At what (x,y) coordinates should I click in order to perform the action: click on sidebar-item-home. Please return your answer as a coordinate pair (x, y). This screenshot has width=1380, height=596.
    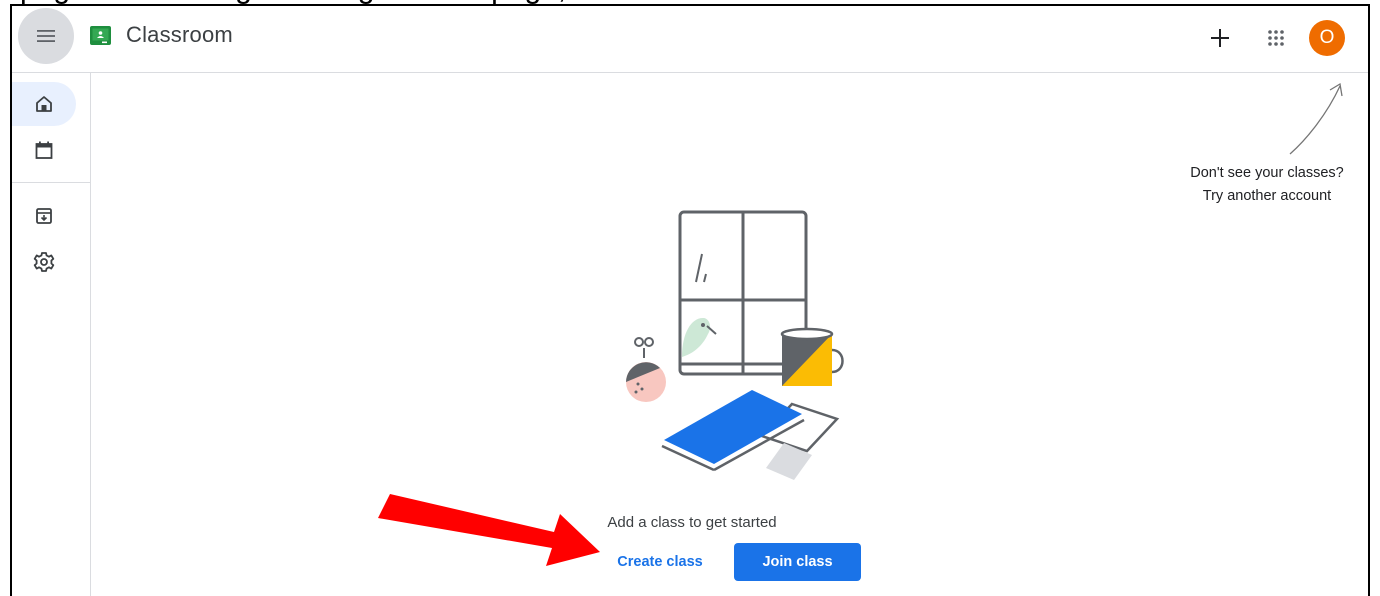
    Looking at the image, I should click on (44, 104).